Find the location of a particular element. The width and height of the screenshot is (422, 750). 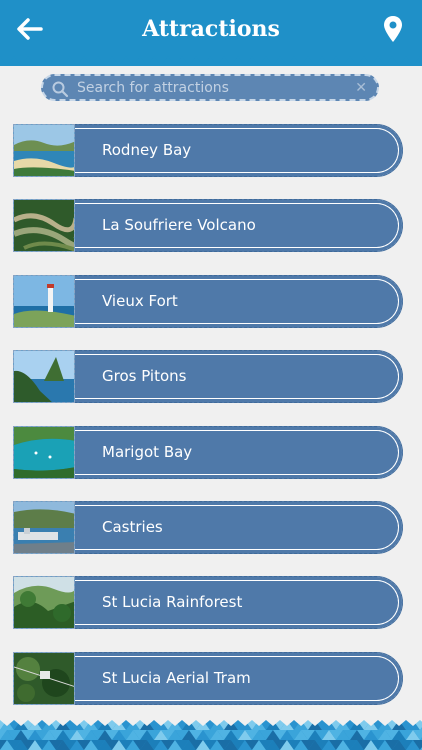

attraction-item: Marigot Bay is located at coordinates (208, 452).